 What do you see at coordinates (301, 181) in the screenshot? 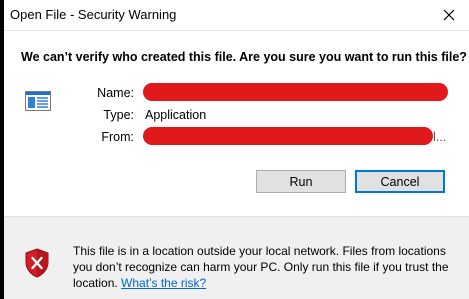
I see `run-button: Run` at bounding box center [301, 181].